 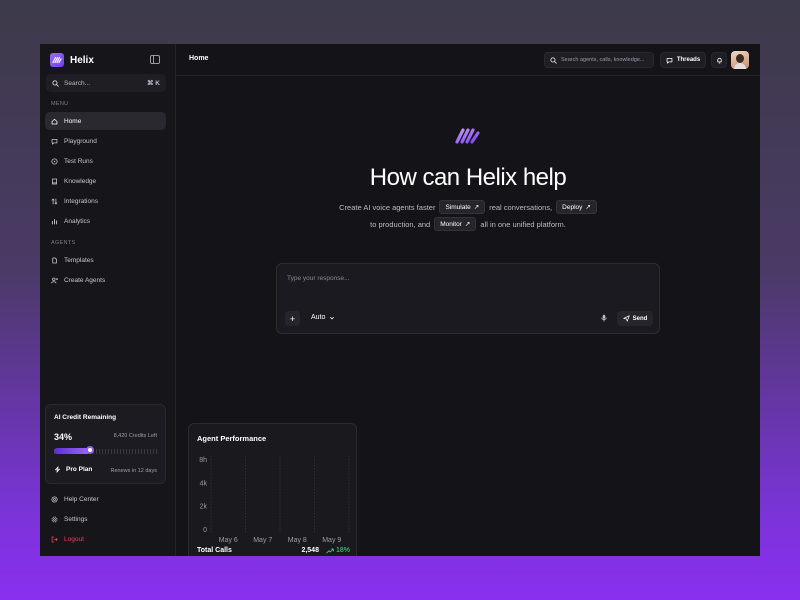 I want to click on avatar, so click(x=740, y=60).